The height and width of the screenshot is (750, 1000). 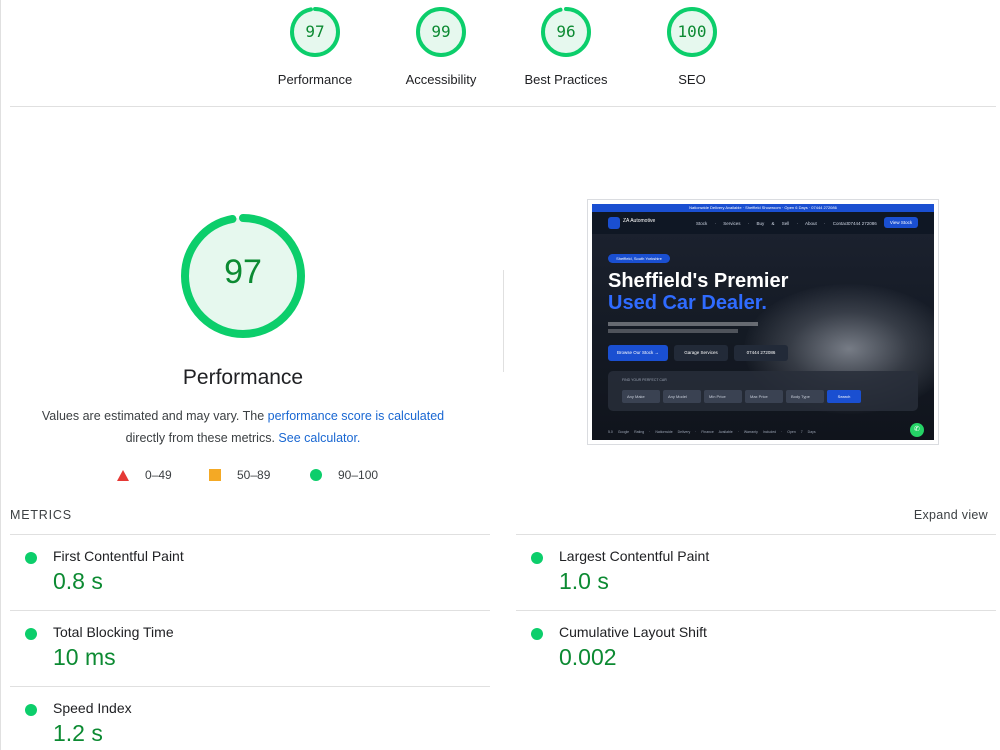 I want to click on shot-headline: Sheffield's Premier, so click(x=698, y=281).